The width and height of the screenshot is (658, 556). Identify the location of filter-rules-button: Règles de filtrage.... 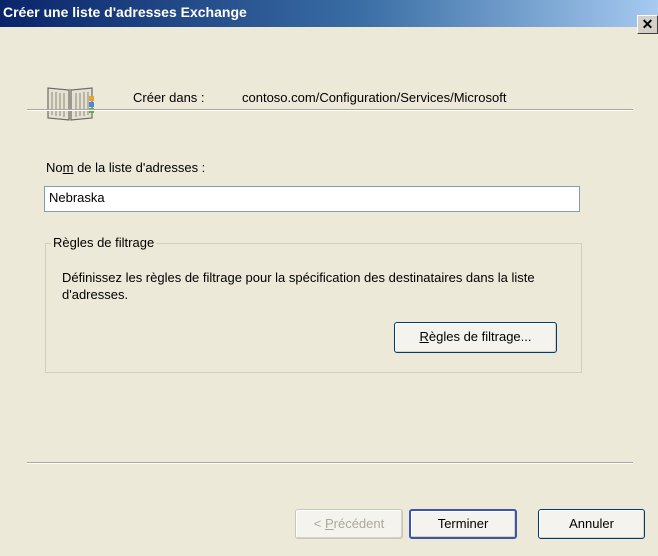
(475, 337).